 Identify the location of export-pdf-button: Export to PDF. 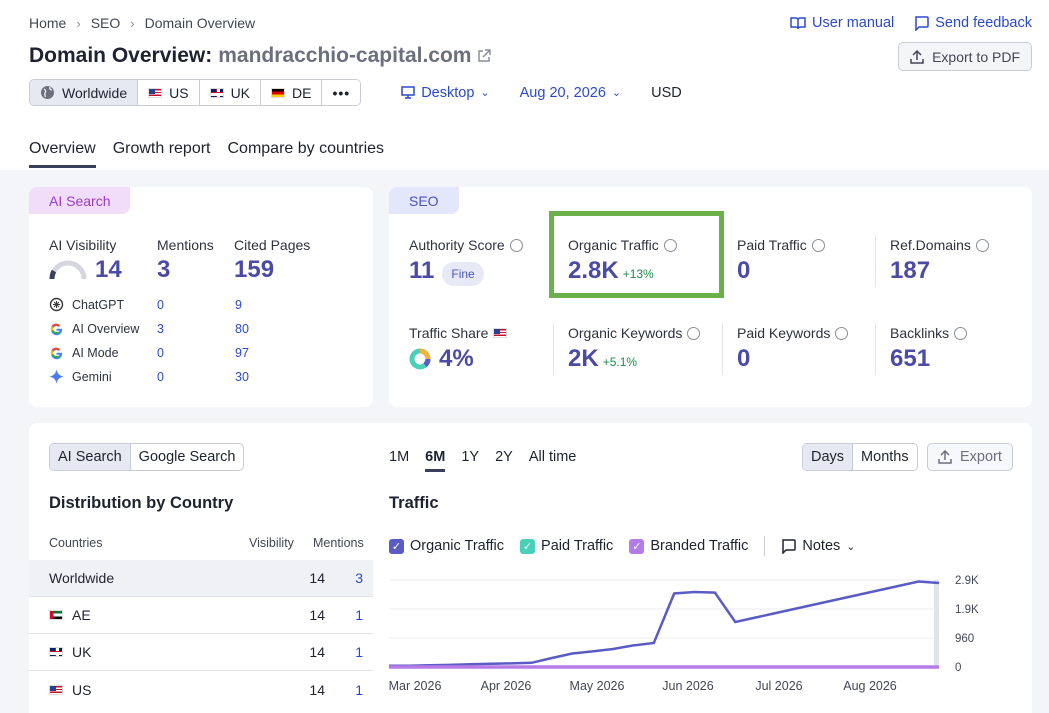
(965, 56).